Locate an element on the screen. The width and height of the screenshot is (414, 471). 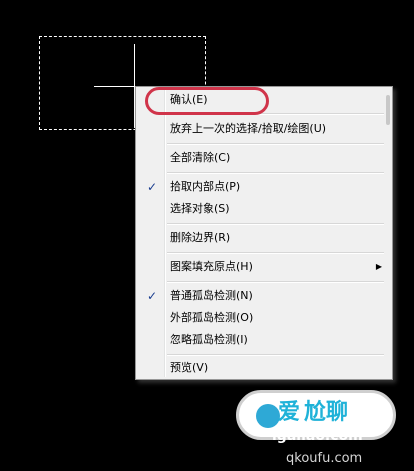
watermark: 爱 尬聊 igaliao.com qkoufu.com is located at coordinates (323, 427).